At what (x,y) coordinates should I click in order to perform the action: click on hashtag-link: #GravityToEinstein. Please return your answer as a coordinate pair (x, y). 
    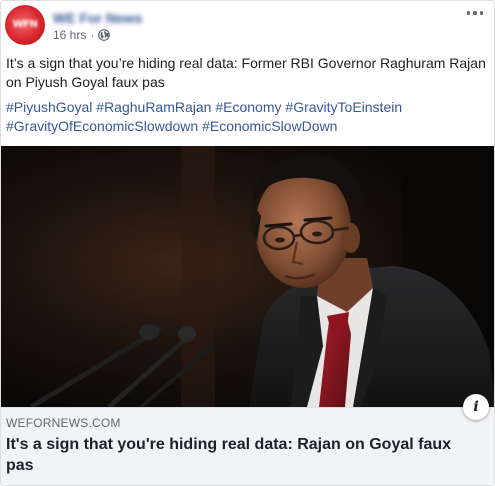
    Looking at the image, I should click on (343, 107).